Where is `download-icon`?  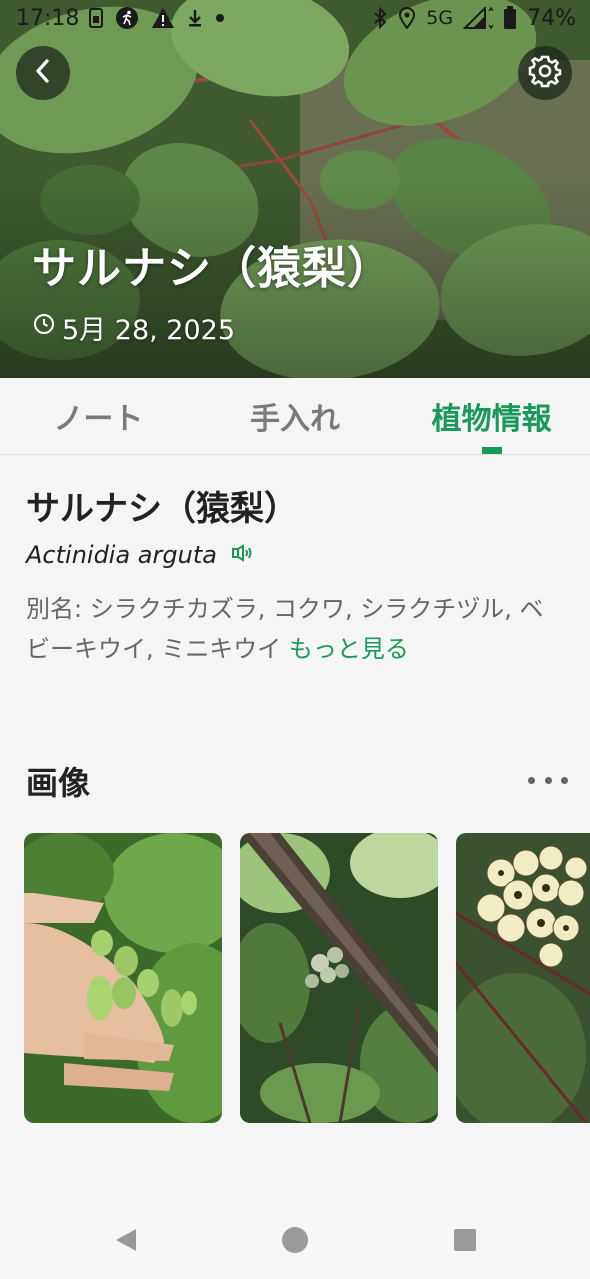
download-icon is located at coordinates (195, 18).